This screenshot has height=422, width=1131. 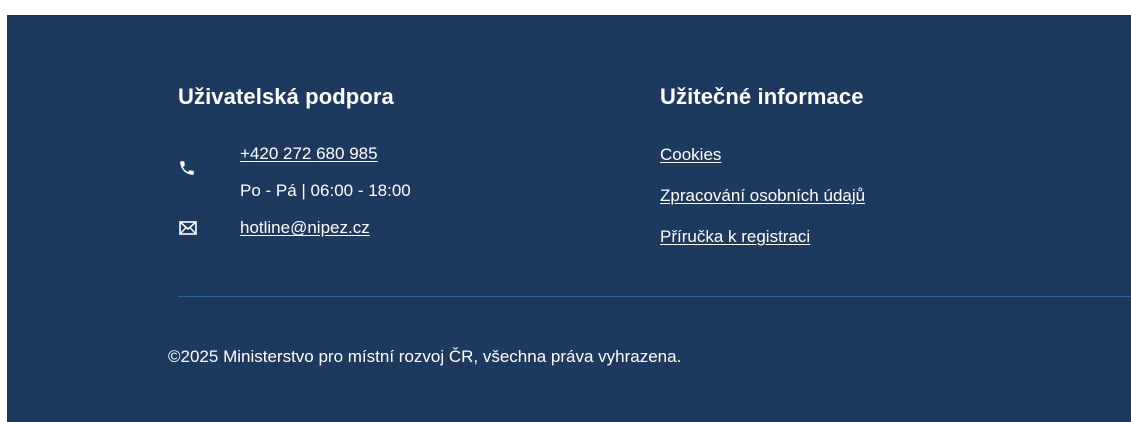 I want to click on registration-guide-link: Příručka k registraci, so click(x=735, y=237).